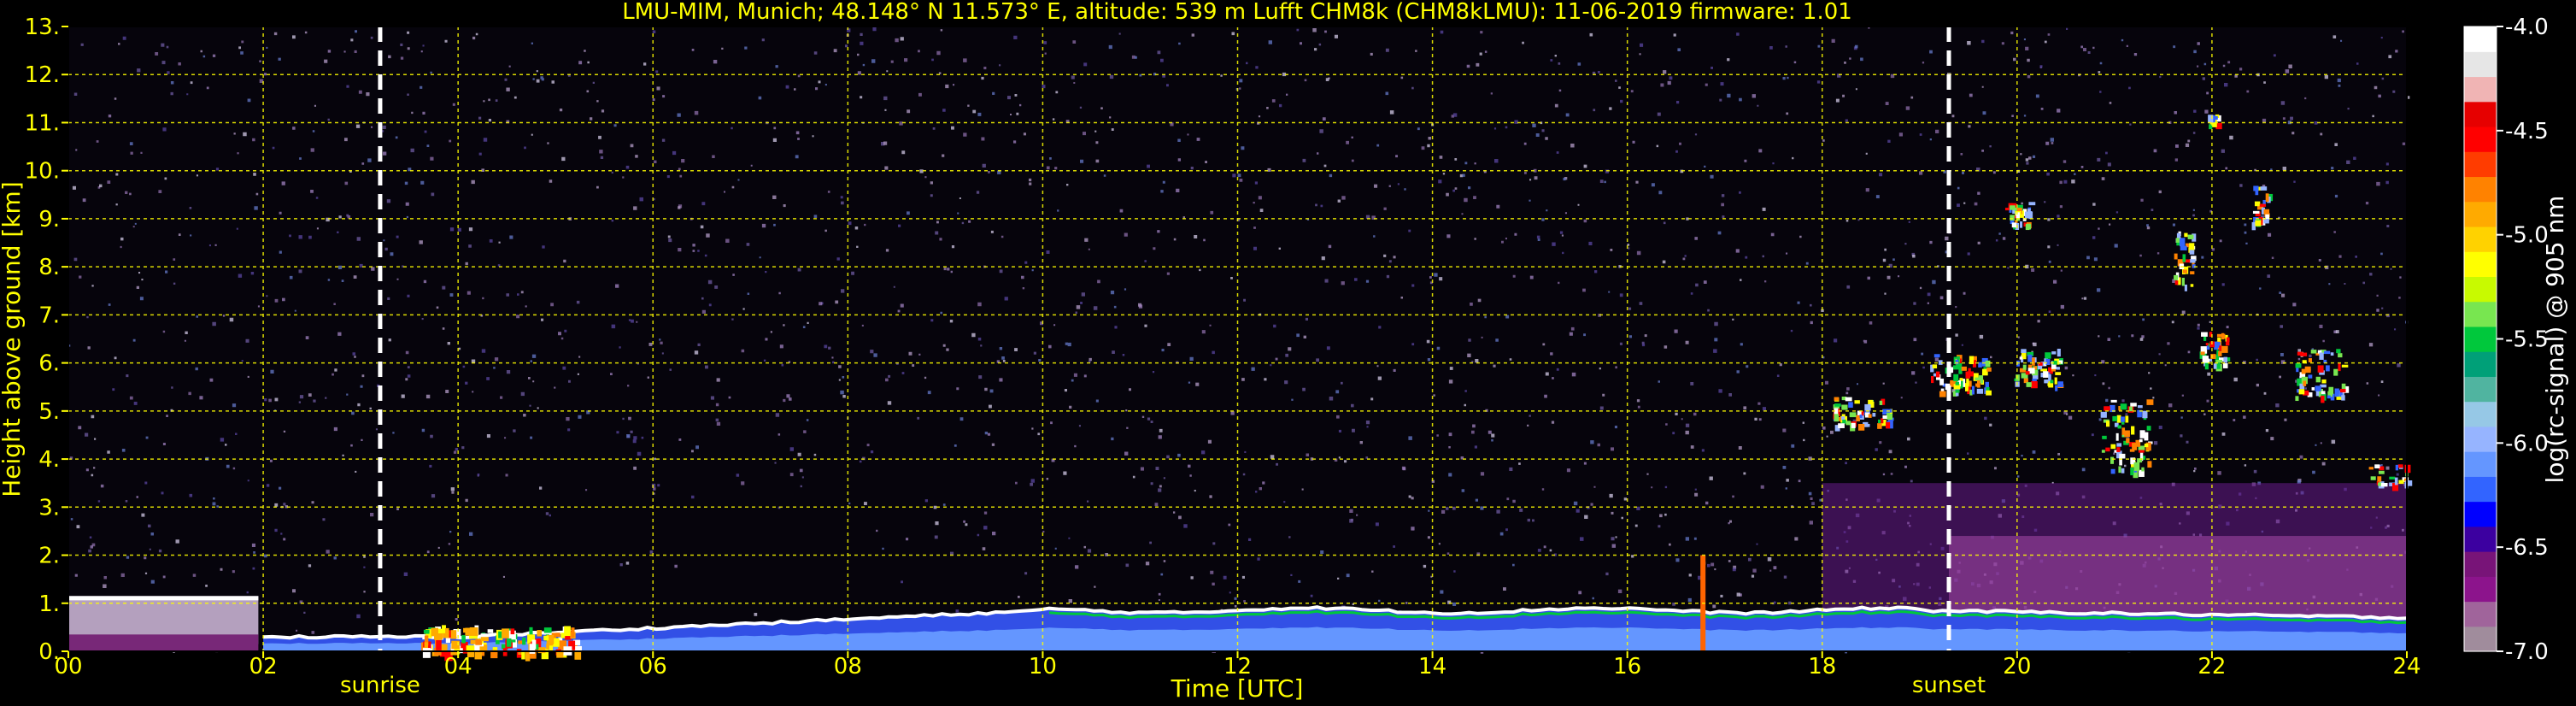 This screenshot has width=2576, height=706. Describe the element at coordinates (2527, 652) in the screenshot. I see `colorbar-tick-label: -7.0` at that location.